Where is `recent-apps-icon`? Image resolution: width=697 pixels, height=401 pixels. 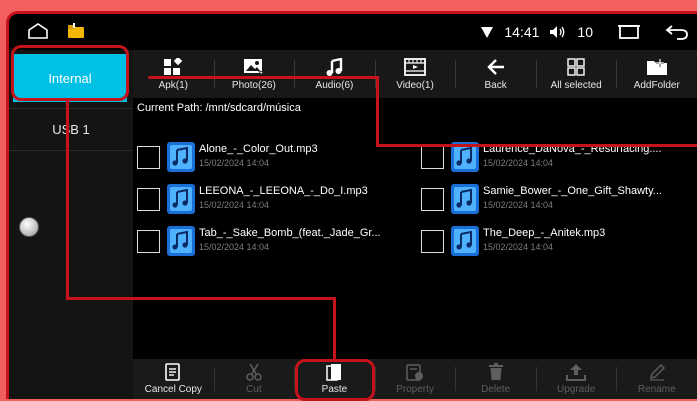 recent-apps-icon is located at coordinates (629, 32).